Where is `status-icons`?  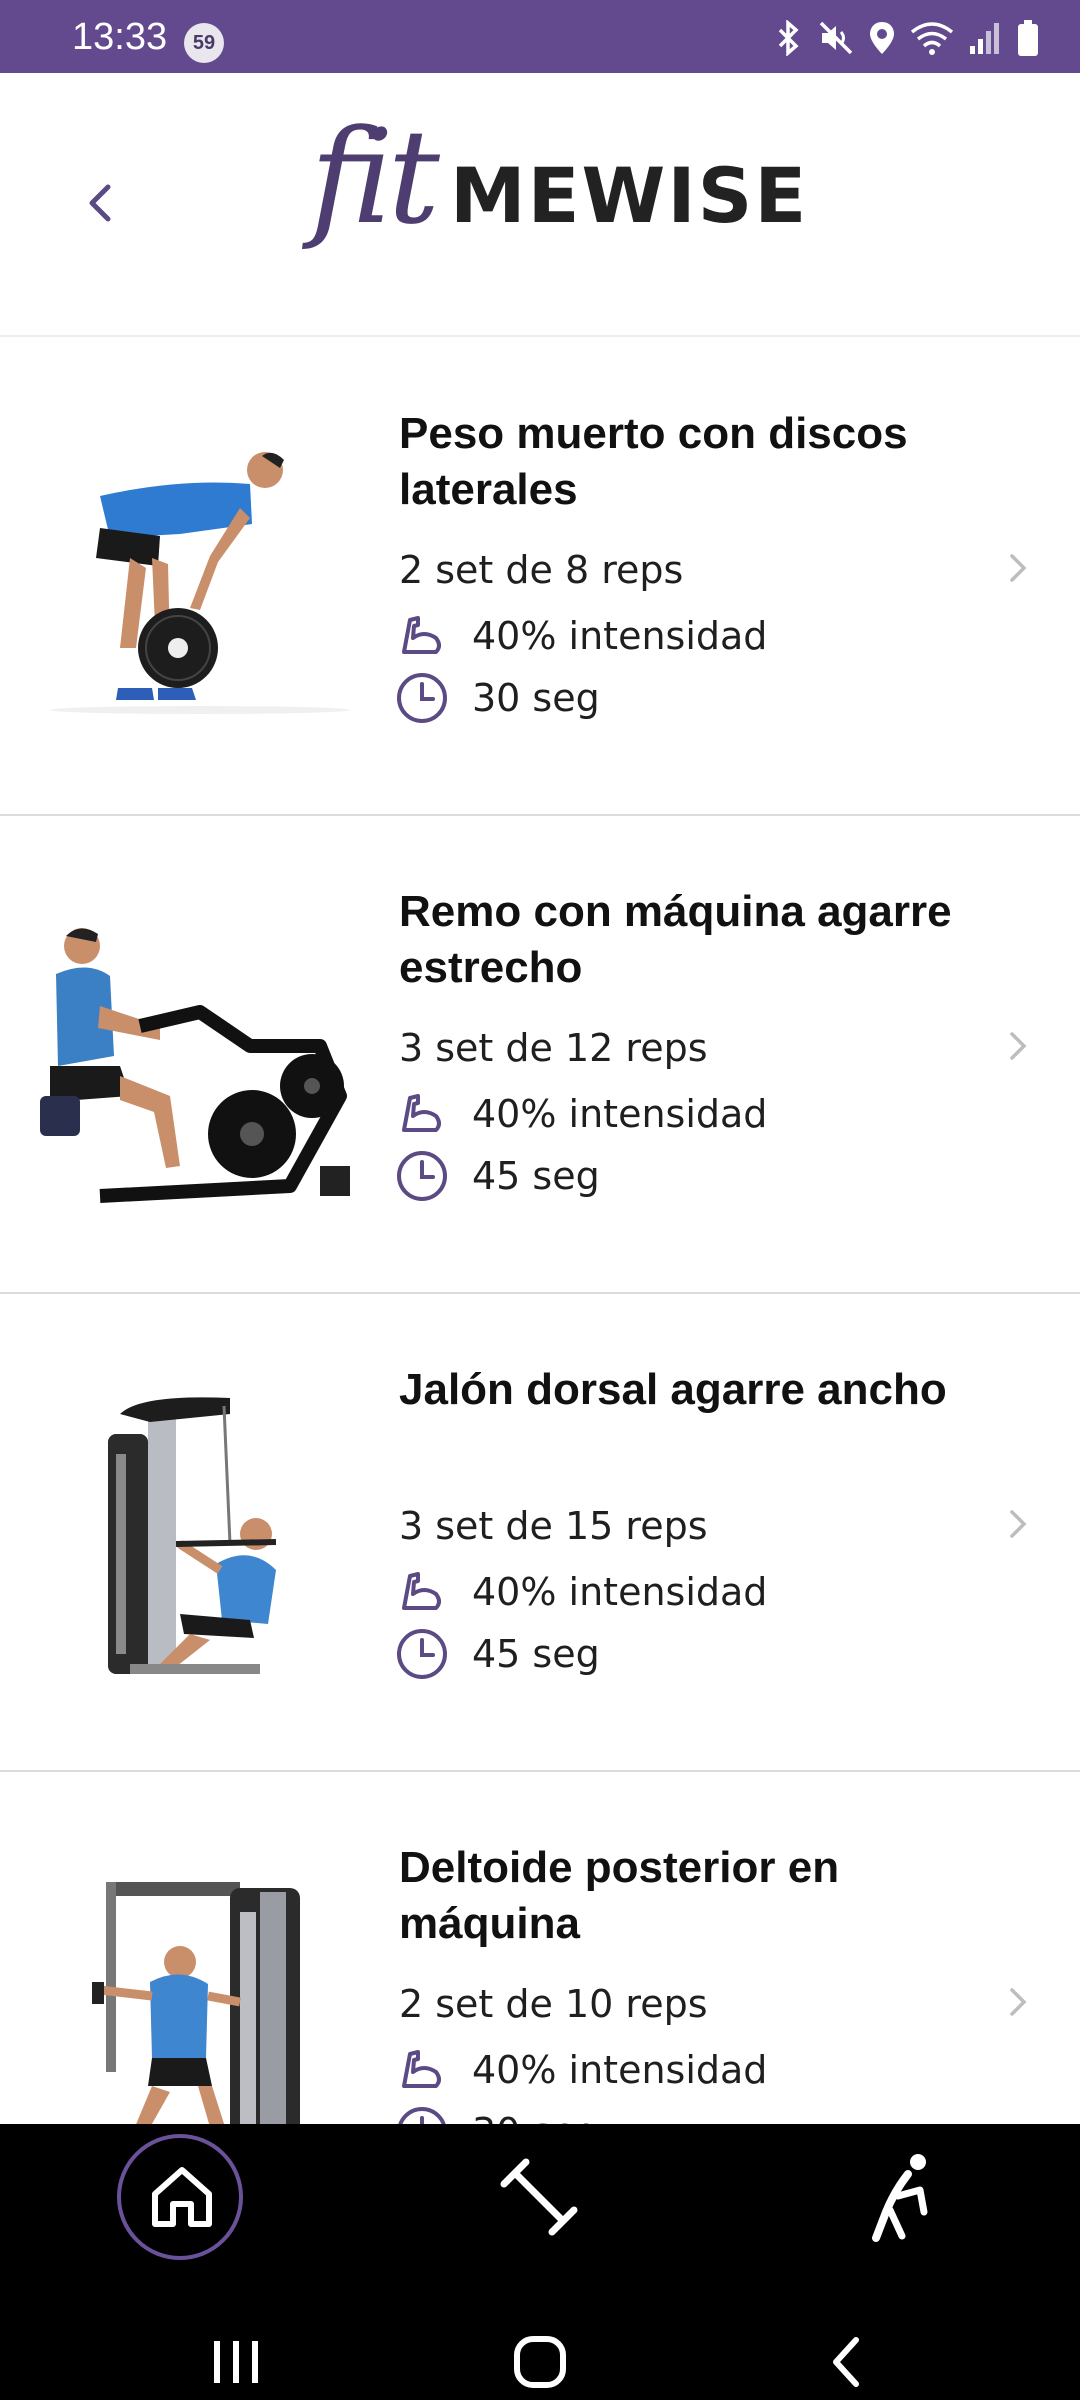
status-icons is located at coordinates (907, 38).